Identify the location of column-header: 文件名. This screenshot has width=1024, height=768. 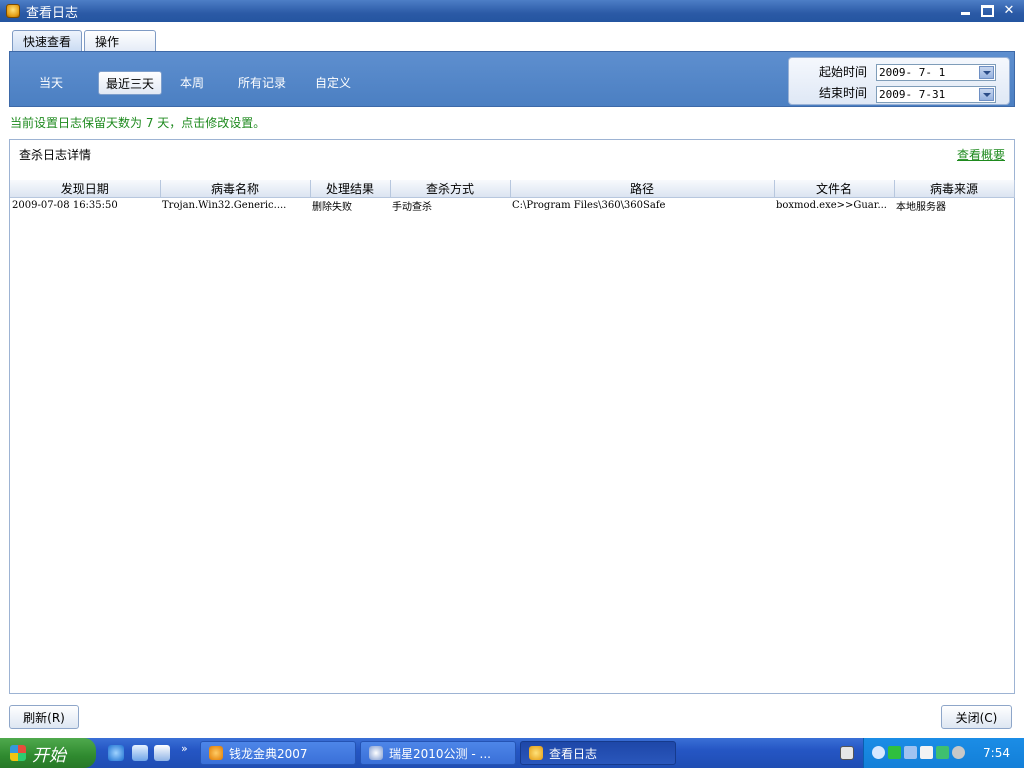
(834, 189).